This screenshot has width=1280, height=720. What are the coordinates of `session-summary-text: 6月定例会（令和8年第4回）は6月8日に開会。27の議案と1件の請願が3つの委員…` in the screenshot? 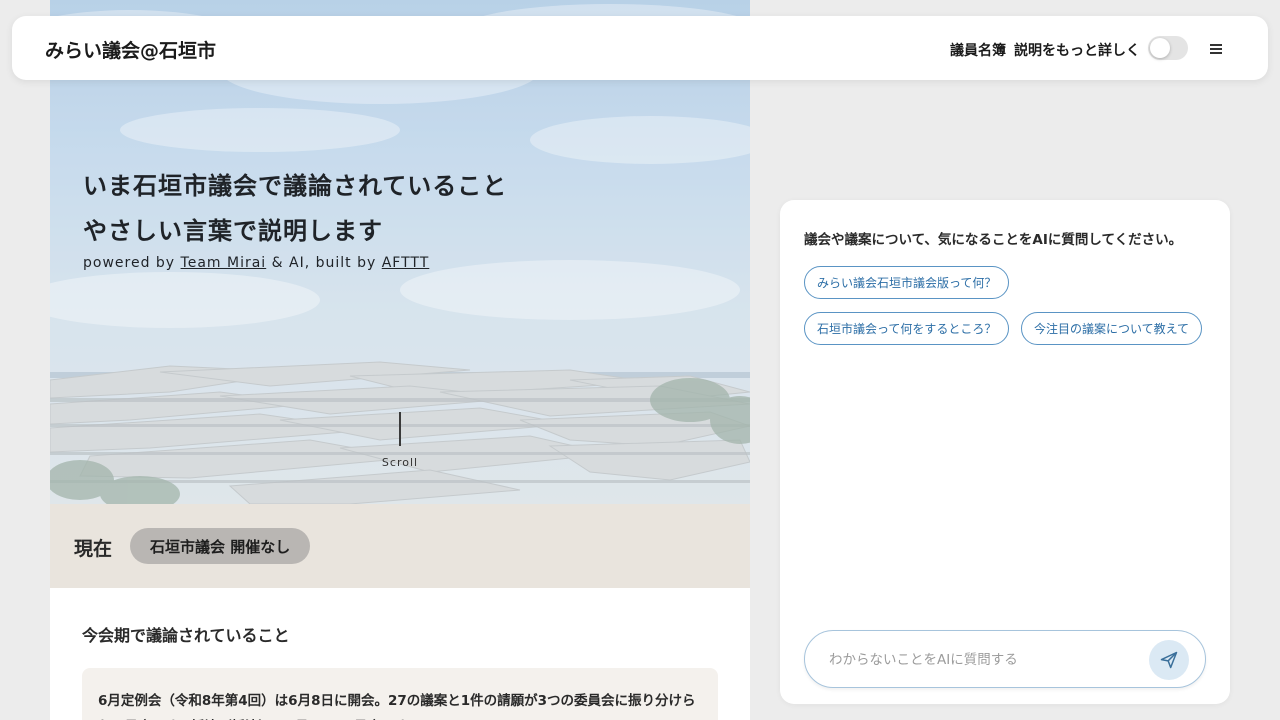 It's located at (397, 706).